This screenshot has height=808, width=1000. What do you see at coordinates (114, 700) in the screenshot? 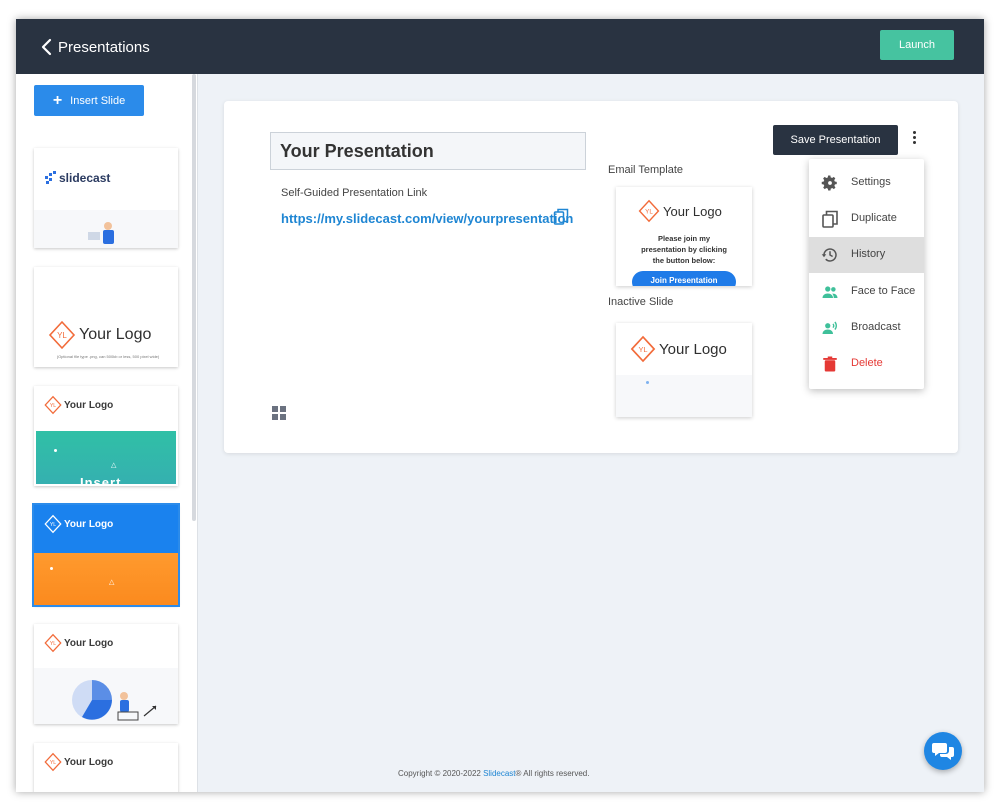
I see `pie-chart-illustration` at bounding box center [114, 700].